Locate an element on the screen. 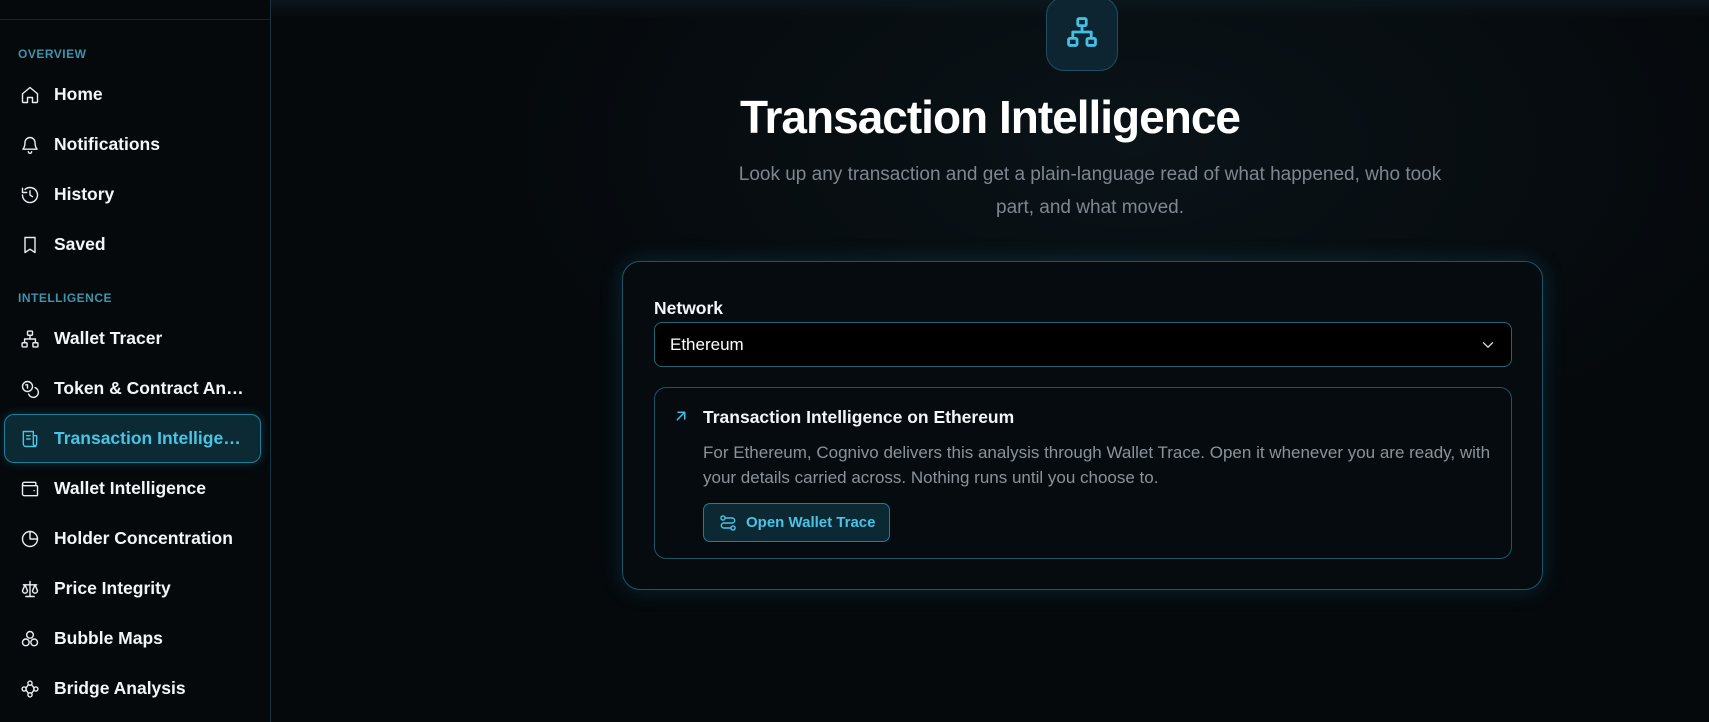 Image resolution: width=1709 pixels, height=722 pixels. sidebar-item-wallet-intelligence: Wallet Intelligence is located at coordinates (132, 488).